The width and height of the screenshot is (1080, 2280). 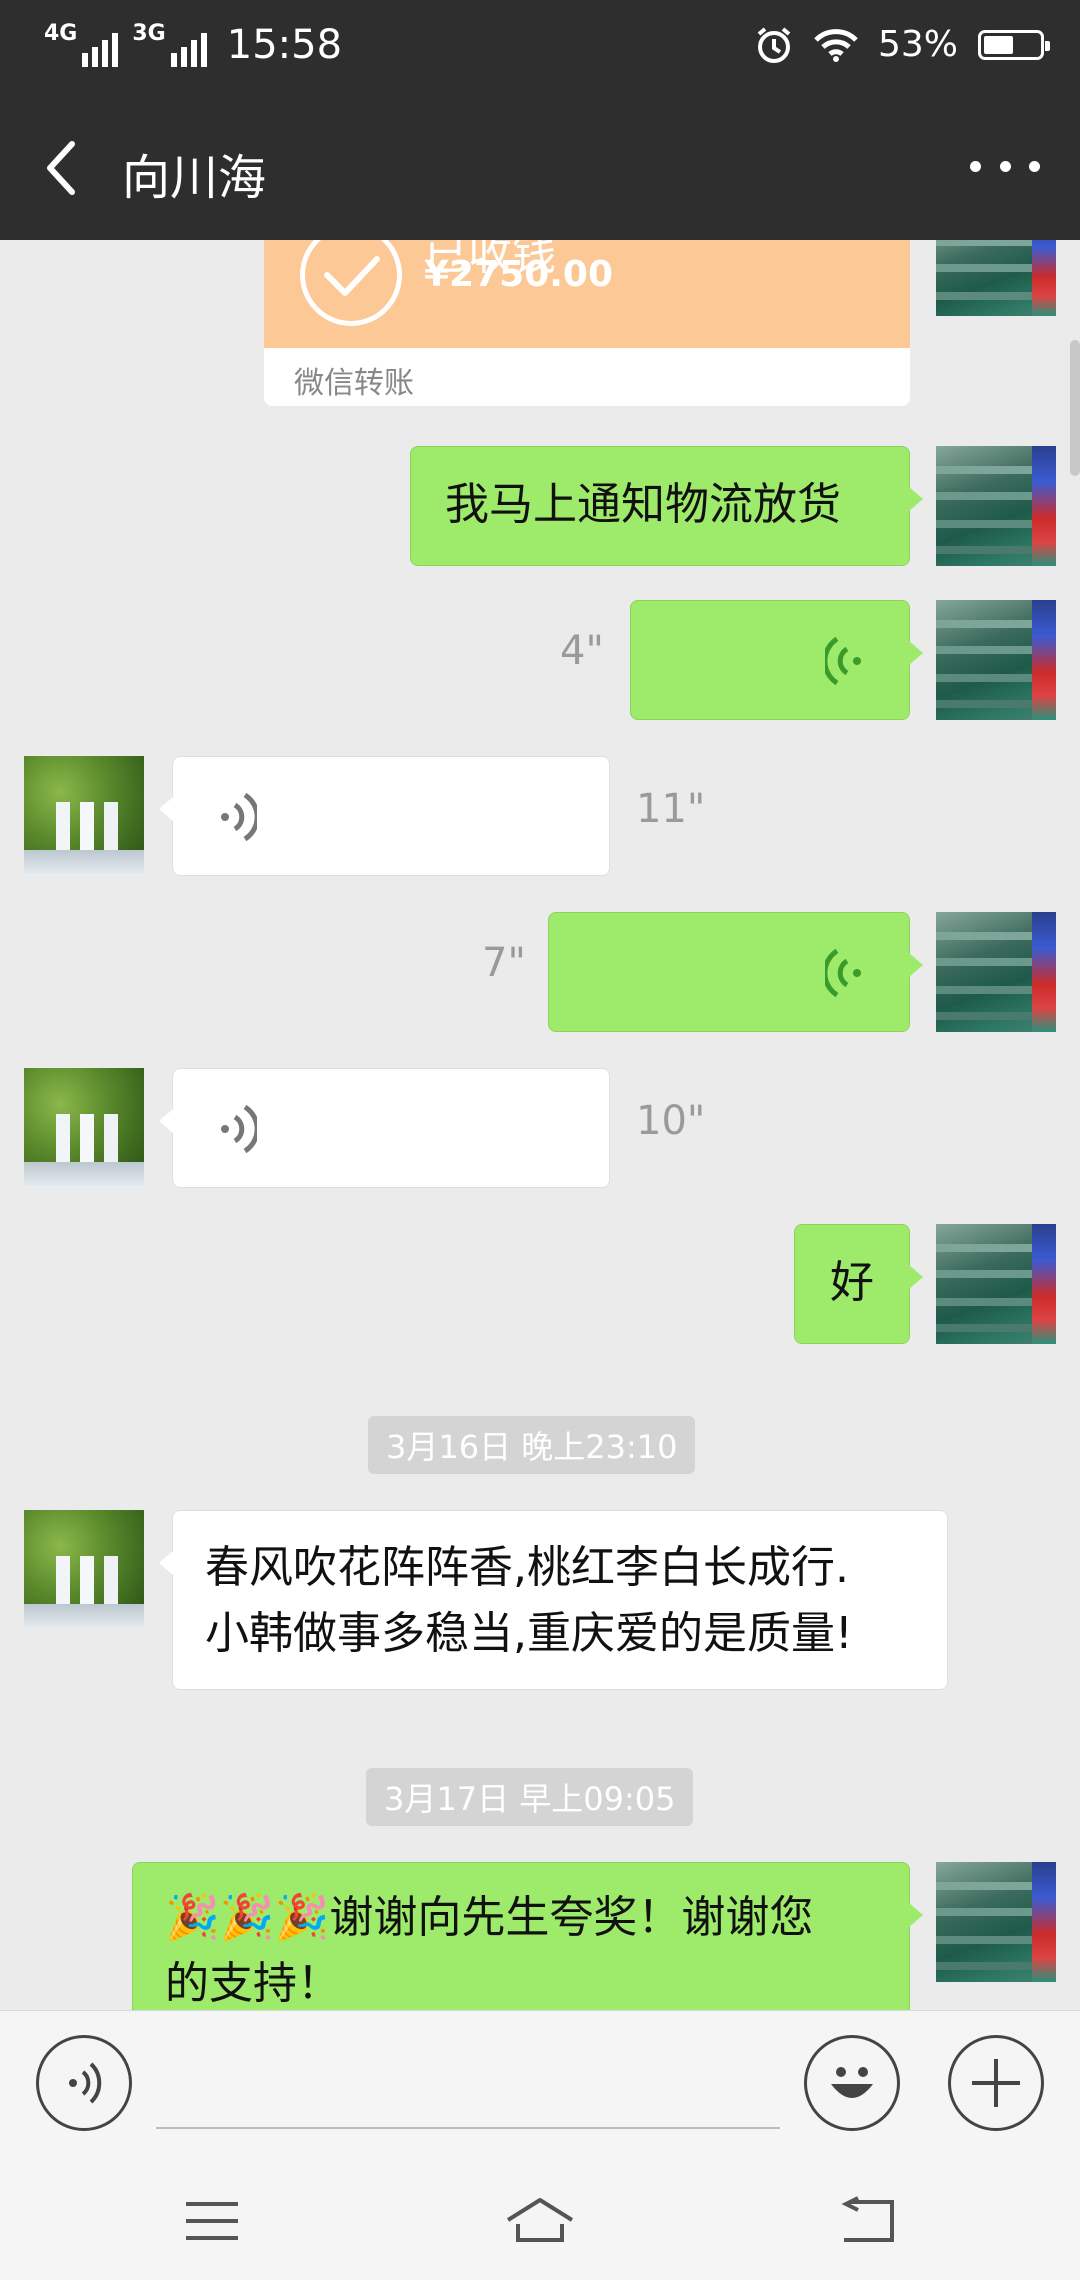 I want to click on clock: 15:58, so click(x=284, y=45).